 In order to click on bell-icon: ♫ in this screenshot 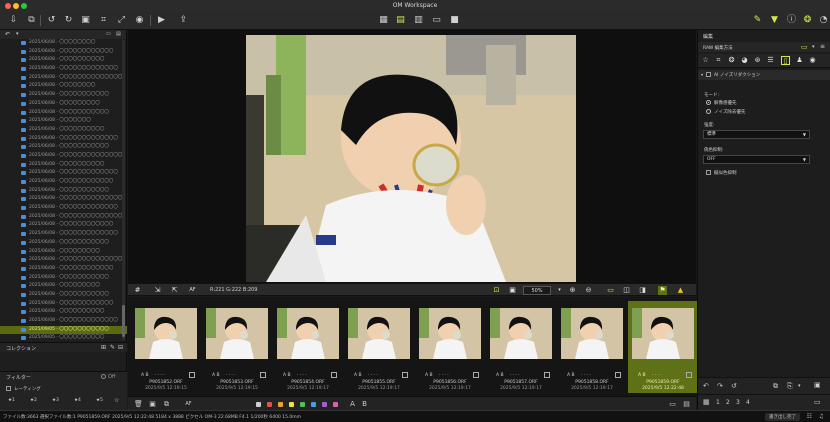, I will do `click(821, 416)`.